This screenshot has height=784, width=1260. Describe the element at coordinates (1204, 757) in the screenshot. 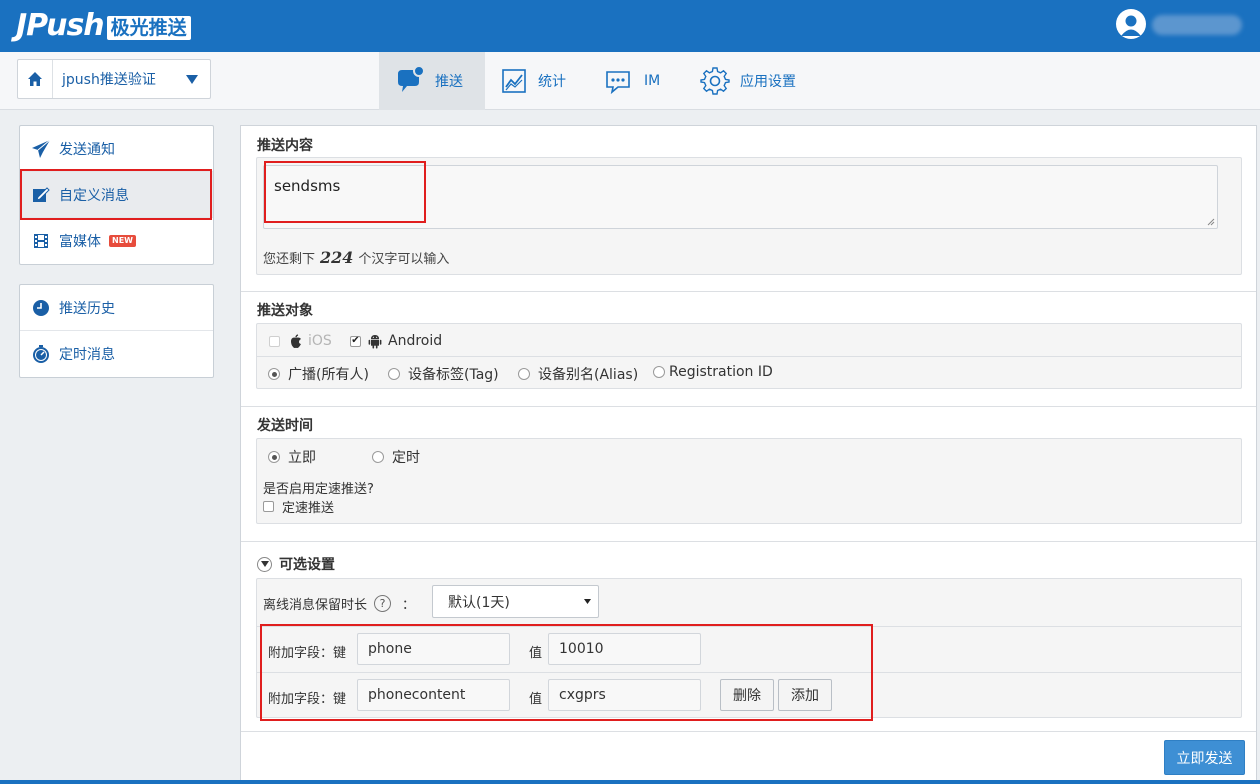

I see `send-now-button: 立即发送` at that location.